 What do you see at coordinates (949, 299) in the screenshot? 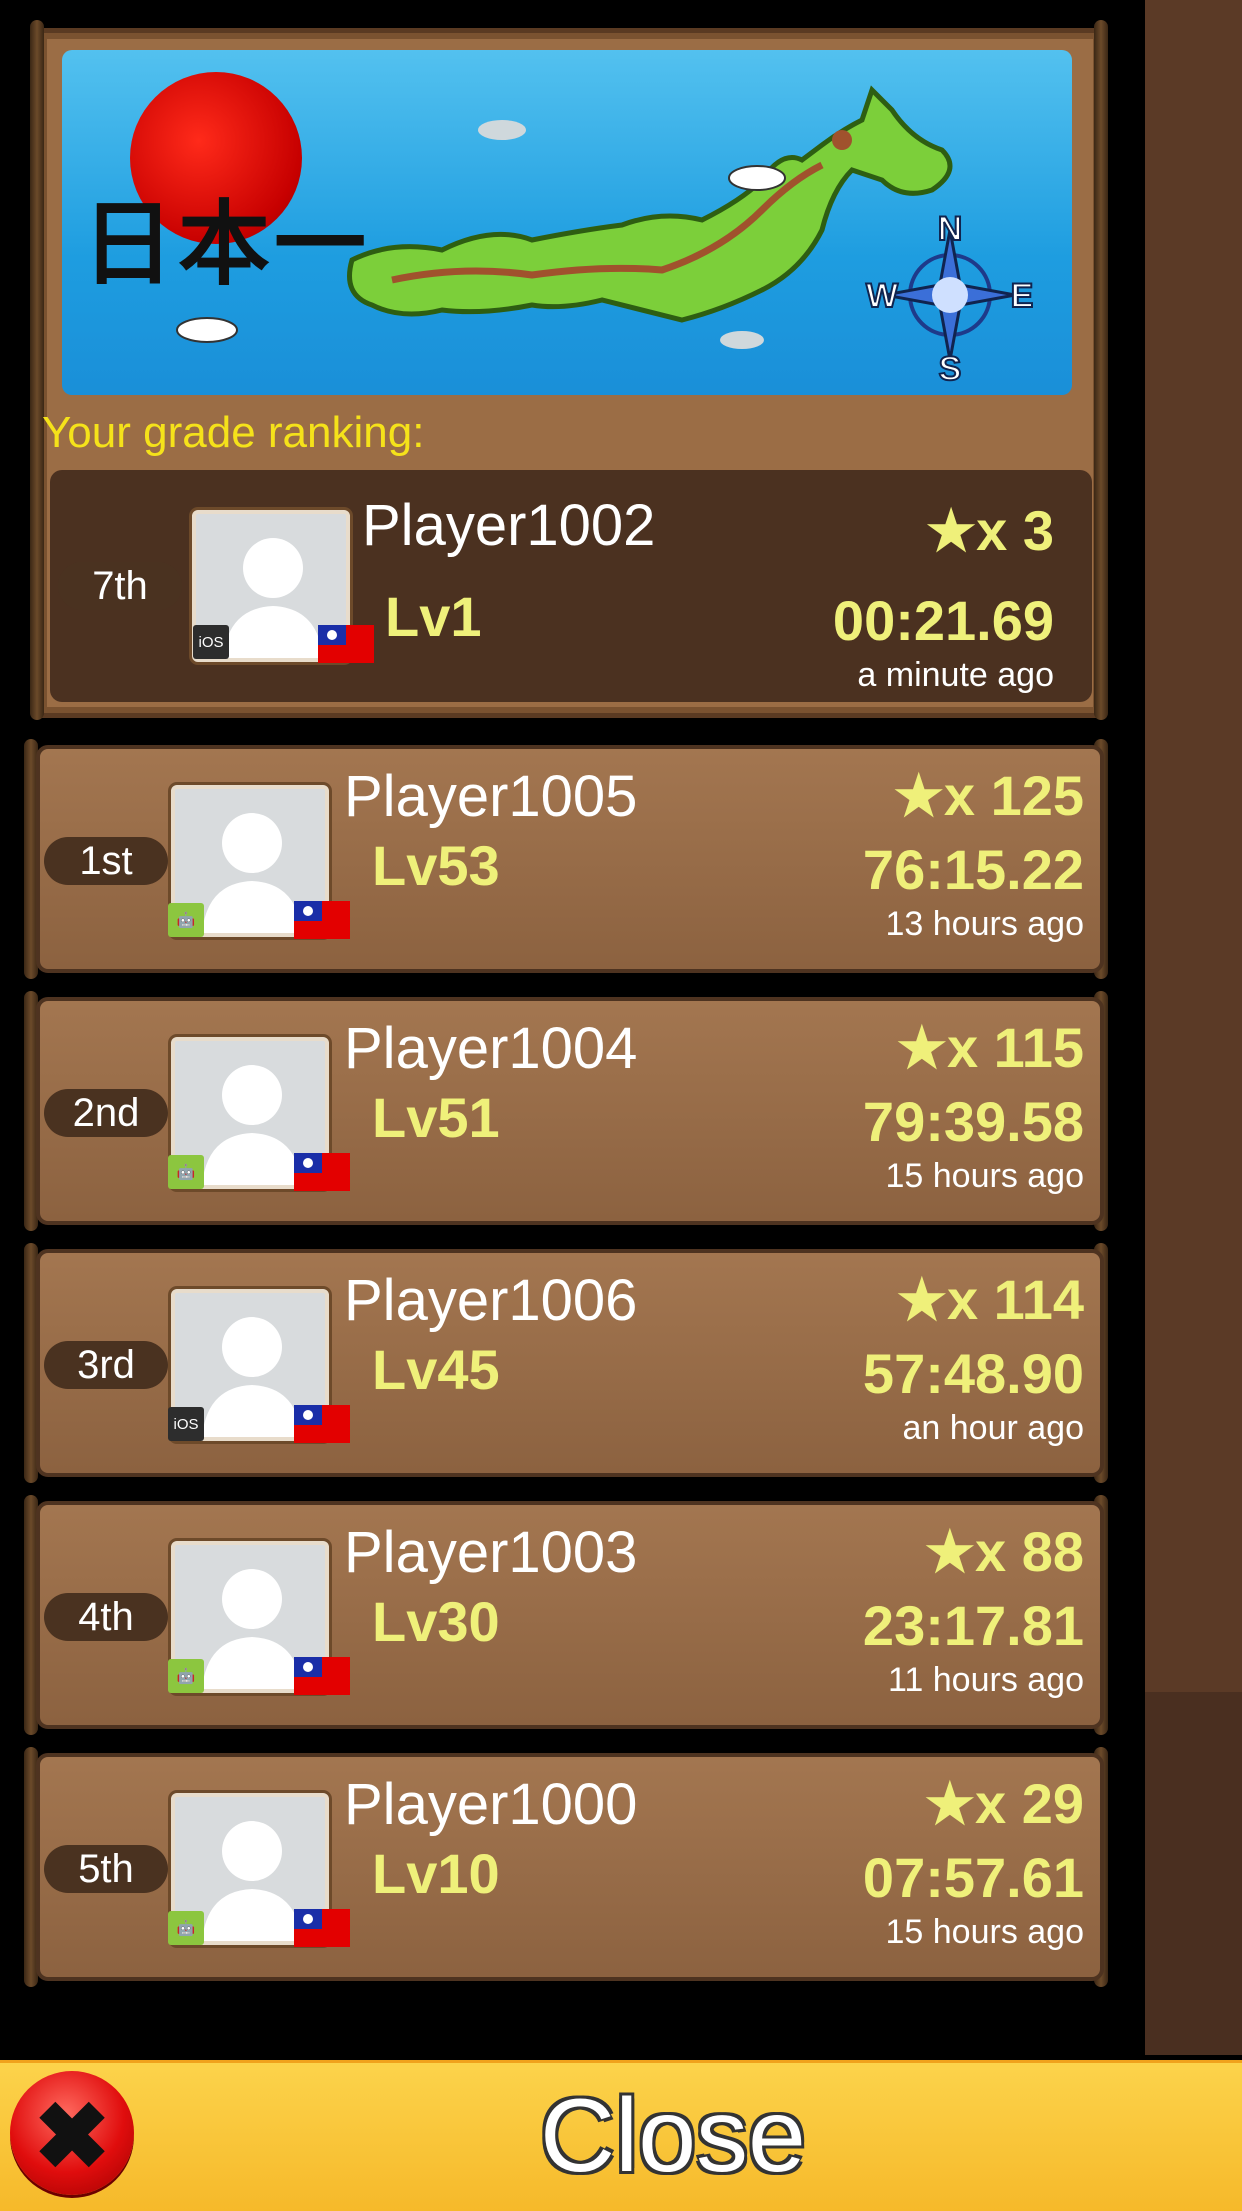
I see `compass-icon: N S W E` at bounding box center [949, 299].